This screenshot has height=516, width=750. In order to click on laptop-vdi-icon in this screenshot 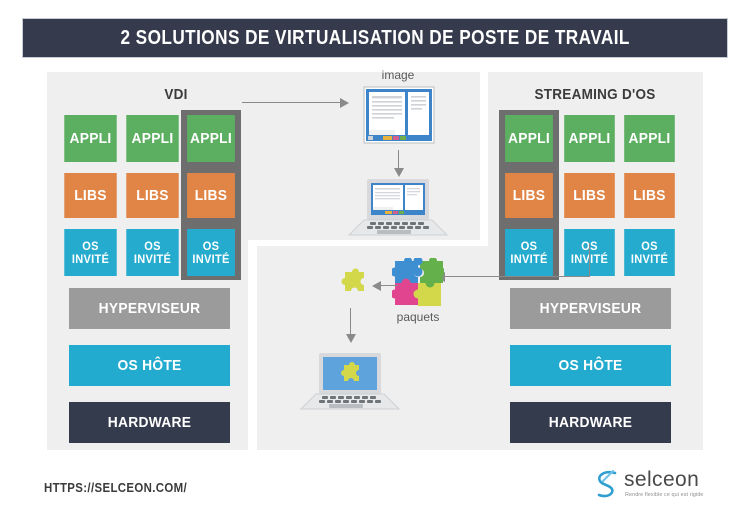, I will do `click(398, 207)`.